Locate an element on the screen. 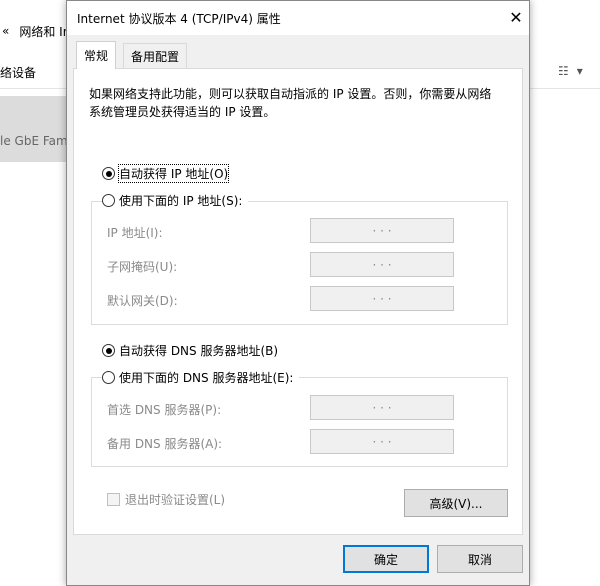  validate-on-exit-checkbox: 退出时验证设置(L) is located at coordinates (166, 499).